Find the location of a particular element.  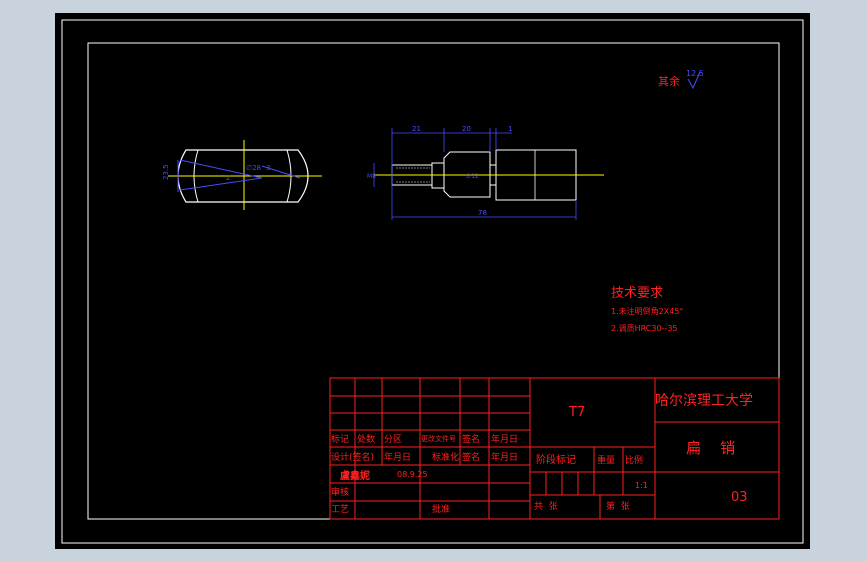

university: 哈尔滨理工大学 is located at coordinates (704, 401).